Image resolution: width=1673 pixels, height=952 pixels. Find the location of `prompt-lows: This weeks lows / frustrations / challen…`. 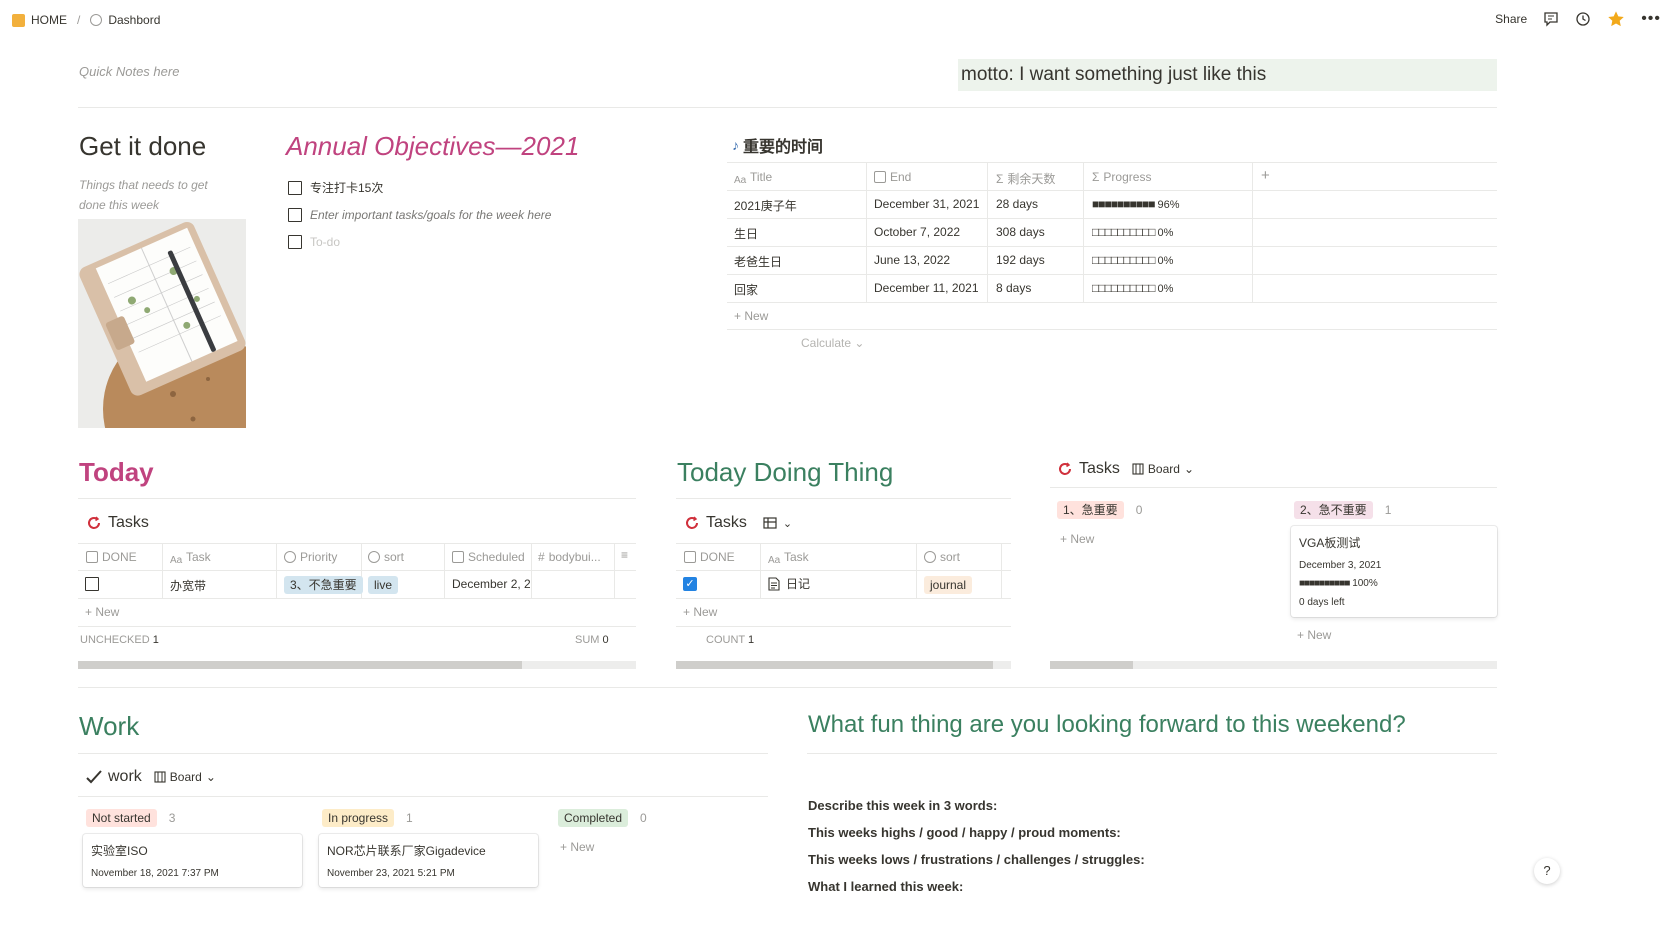

prompt-lows: This weeks lows / frustrations / challen… is located at coordinates (976, 859).